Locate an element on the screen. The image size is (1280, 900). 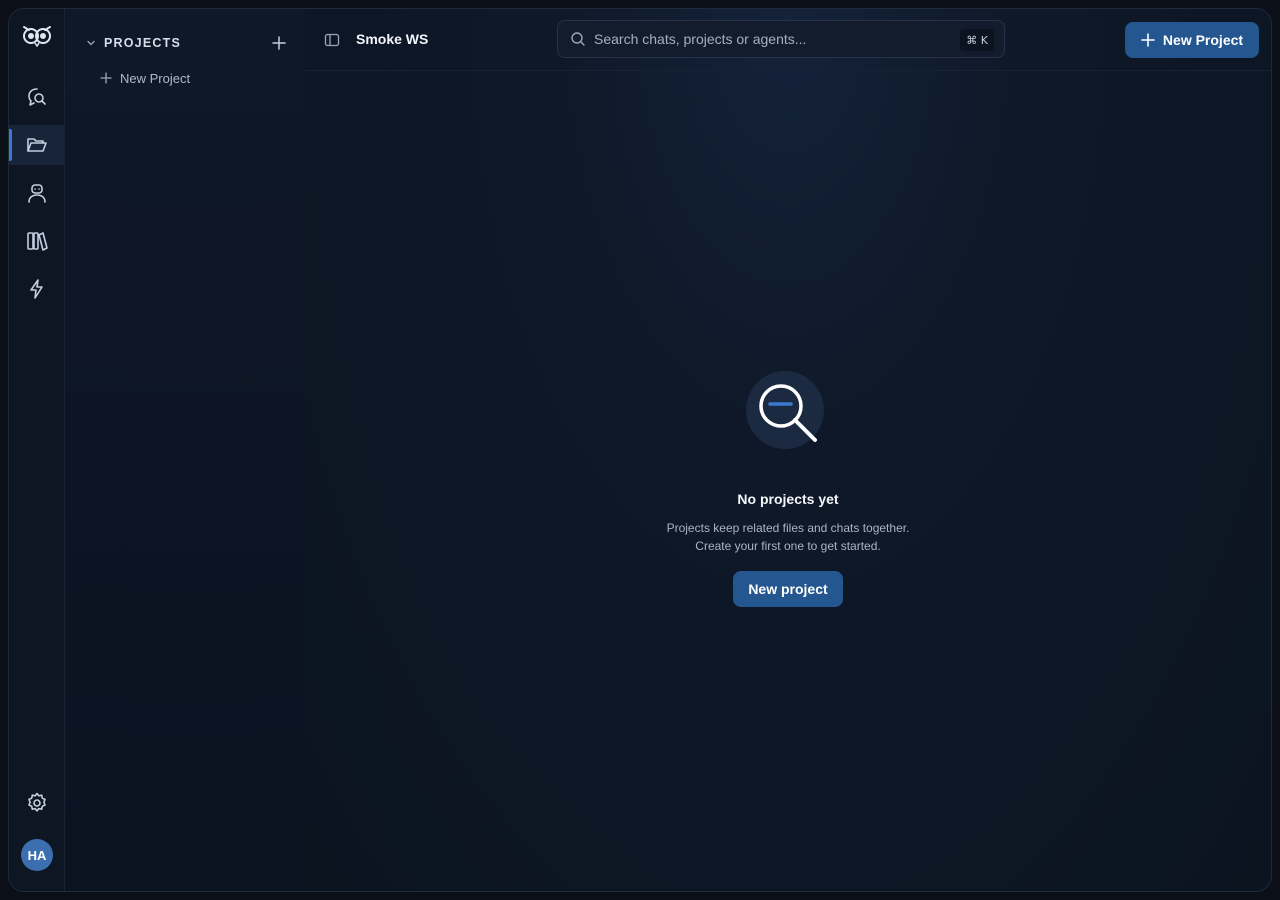
rail-agents-button is located at coordinates (37, 193).